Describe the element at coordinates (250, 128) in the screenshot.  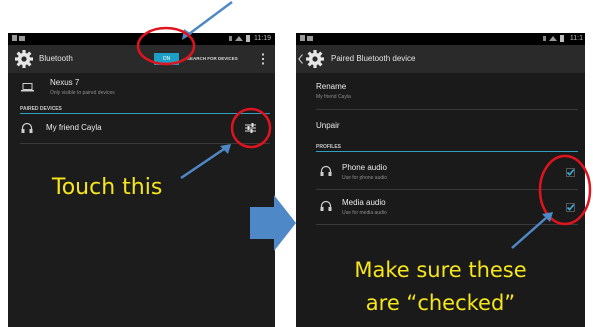
I see `device-settings-sliders-icon` at that location.